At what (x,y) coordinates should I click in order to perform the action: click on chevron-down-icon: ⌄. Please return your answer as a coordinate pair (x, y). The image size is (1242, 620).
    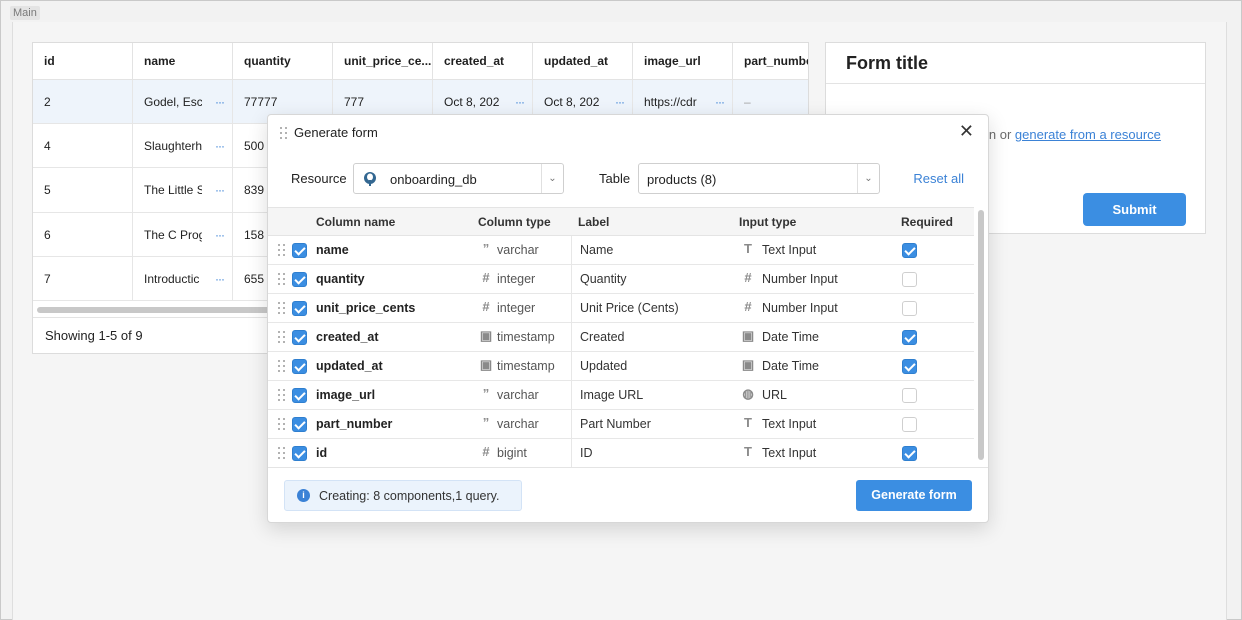
    Looking at the image, I should click on (552, 178).